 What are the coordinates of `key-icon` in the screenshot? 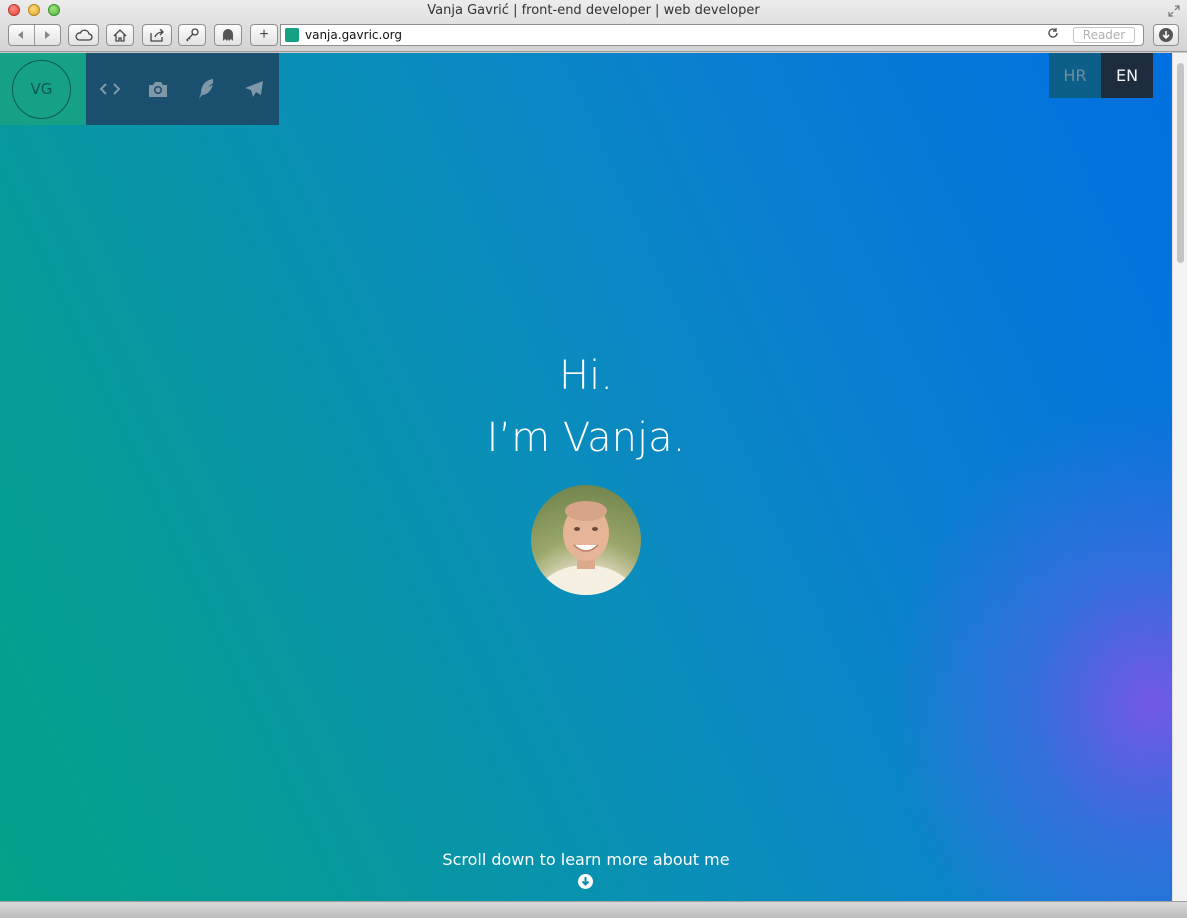 It's located at (192, 35).